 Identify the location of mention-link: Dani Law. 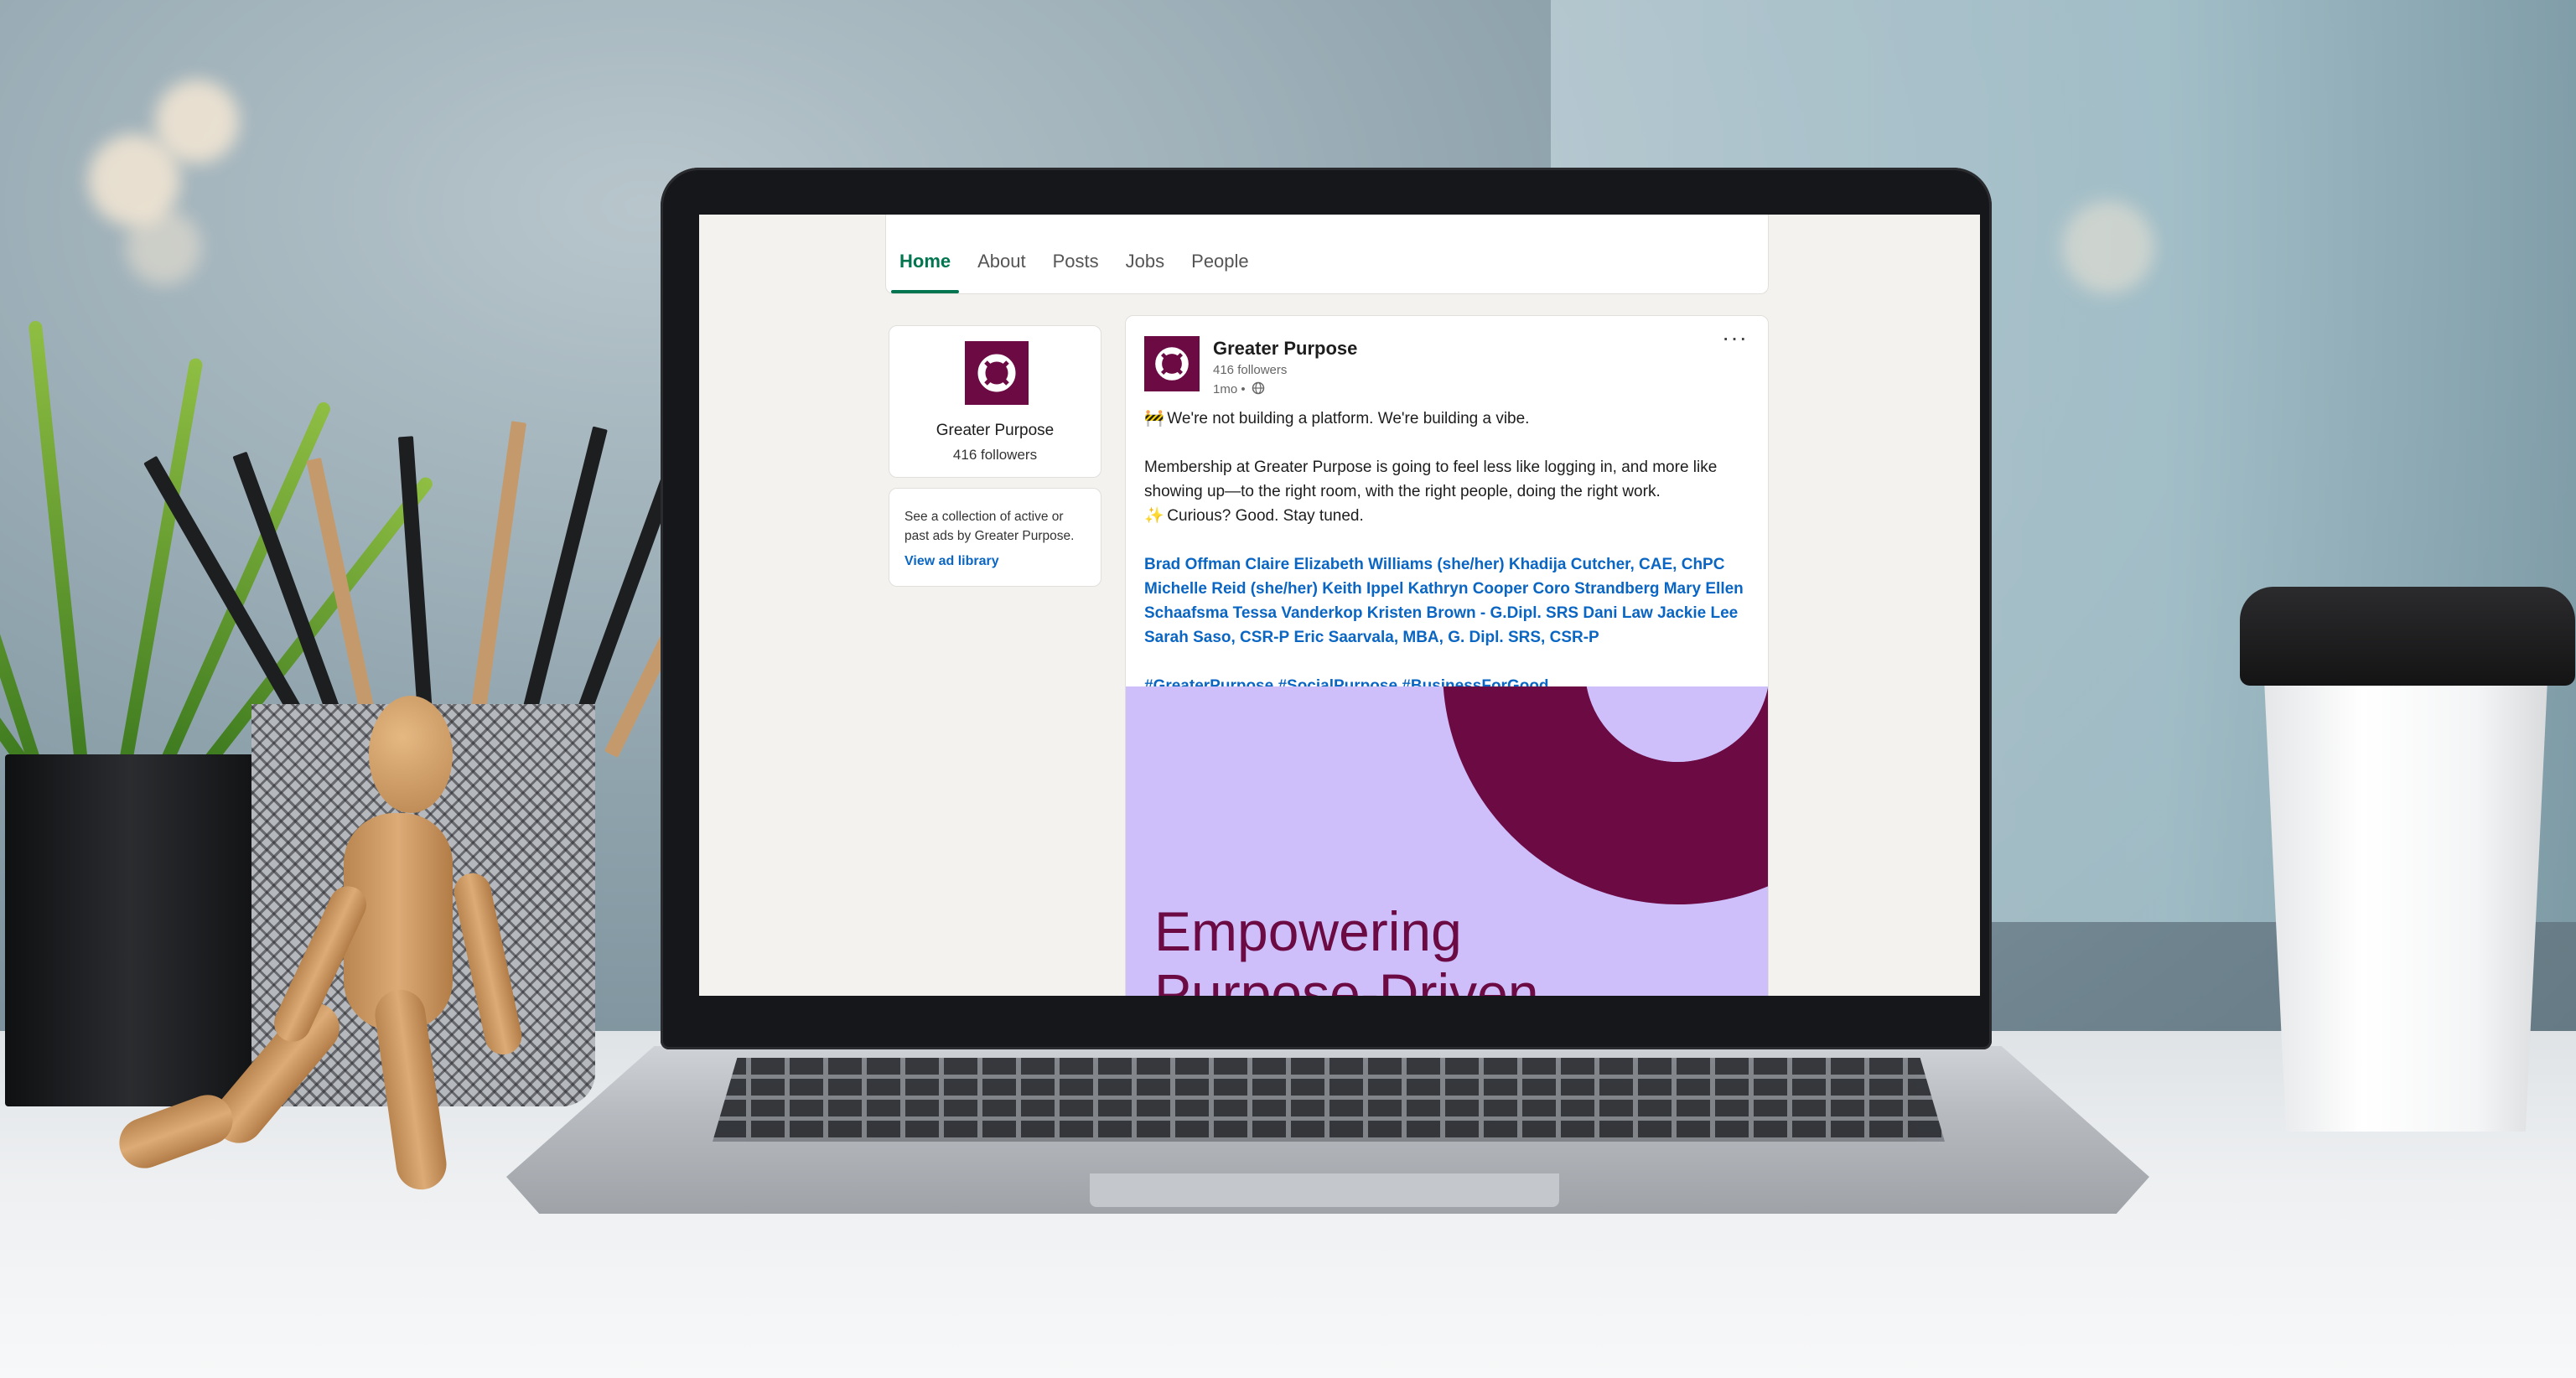
(1617, 613).